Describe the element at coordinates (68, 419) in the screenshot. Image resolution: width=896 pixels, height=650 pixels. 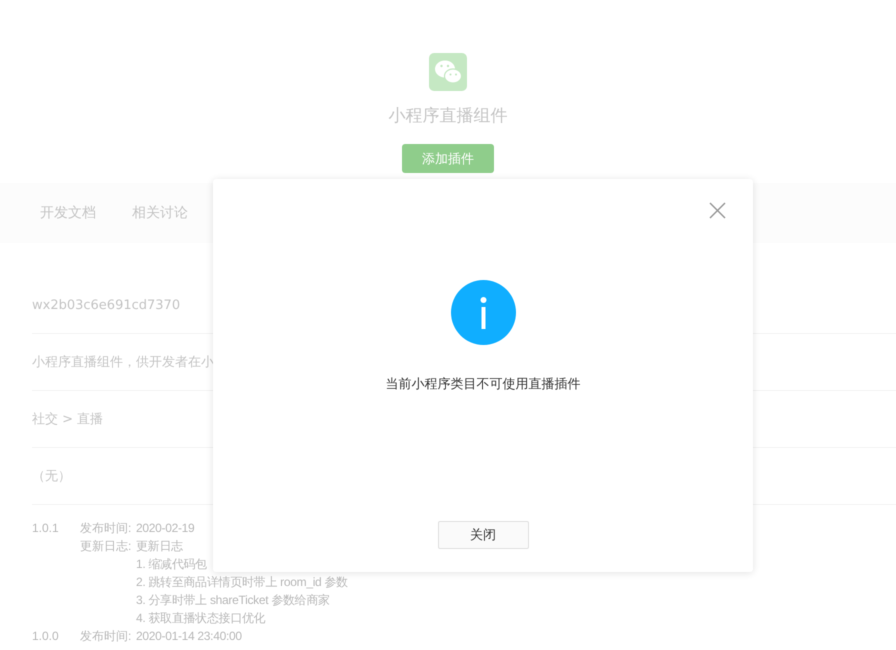
I see `info-text: 社交 > 直播` at that location.